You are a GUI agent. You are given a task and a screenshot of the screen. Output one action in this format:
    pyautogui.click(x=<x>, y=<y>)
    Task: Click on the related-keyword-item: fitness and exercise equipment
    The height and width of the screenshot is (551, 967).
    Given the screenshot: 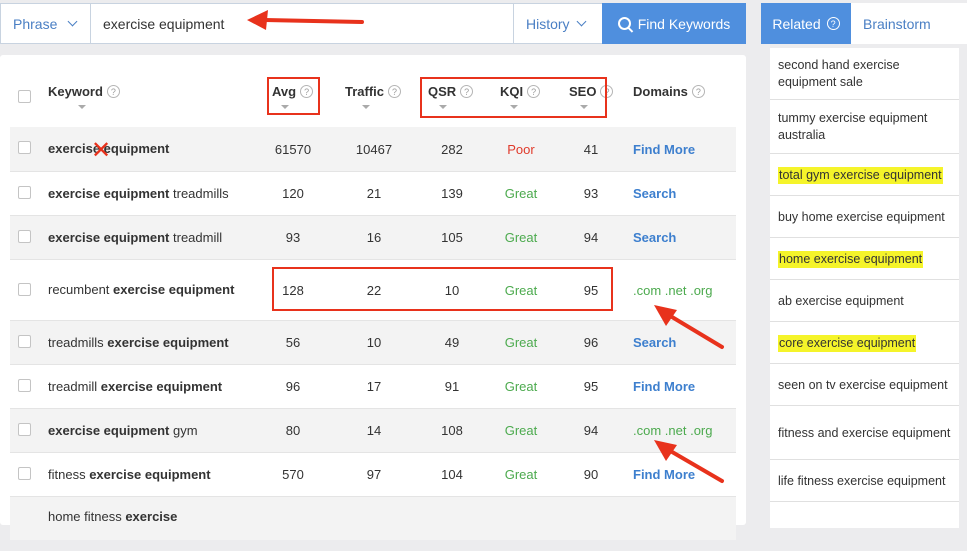 What is the action you would take?
    pyautogui.click(x=864, y=433)
    